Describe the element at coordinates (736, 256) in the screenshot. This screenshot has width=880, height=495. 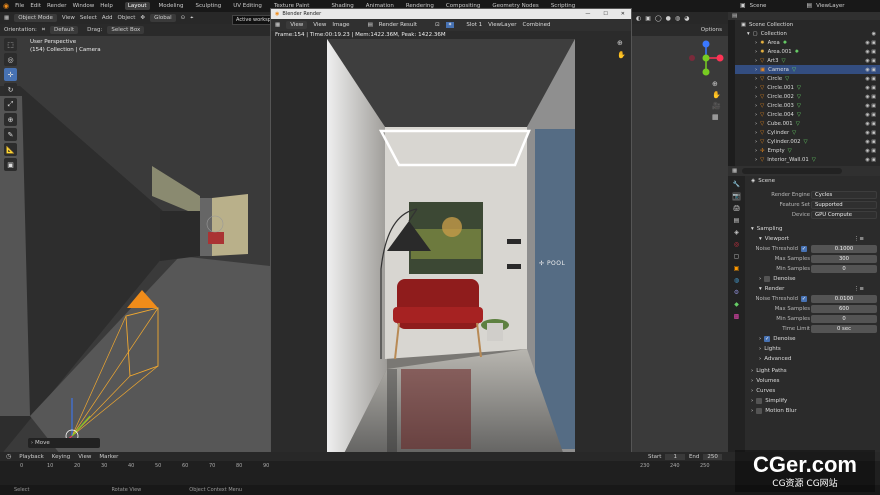
I see `collection-tab-icon: ▢` at that location.